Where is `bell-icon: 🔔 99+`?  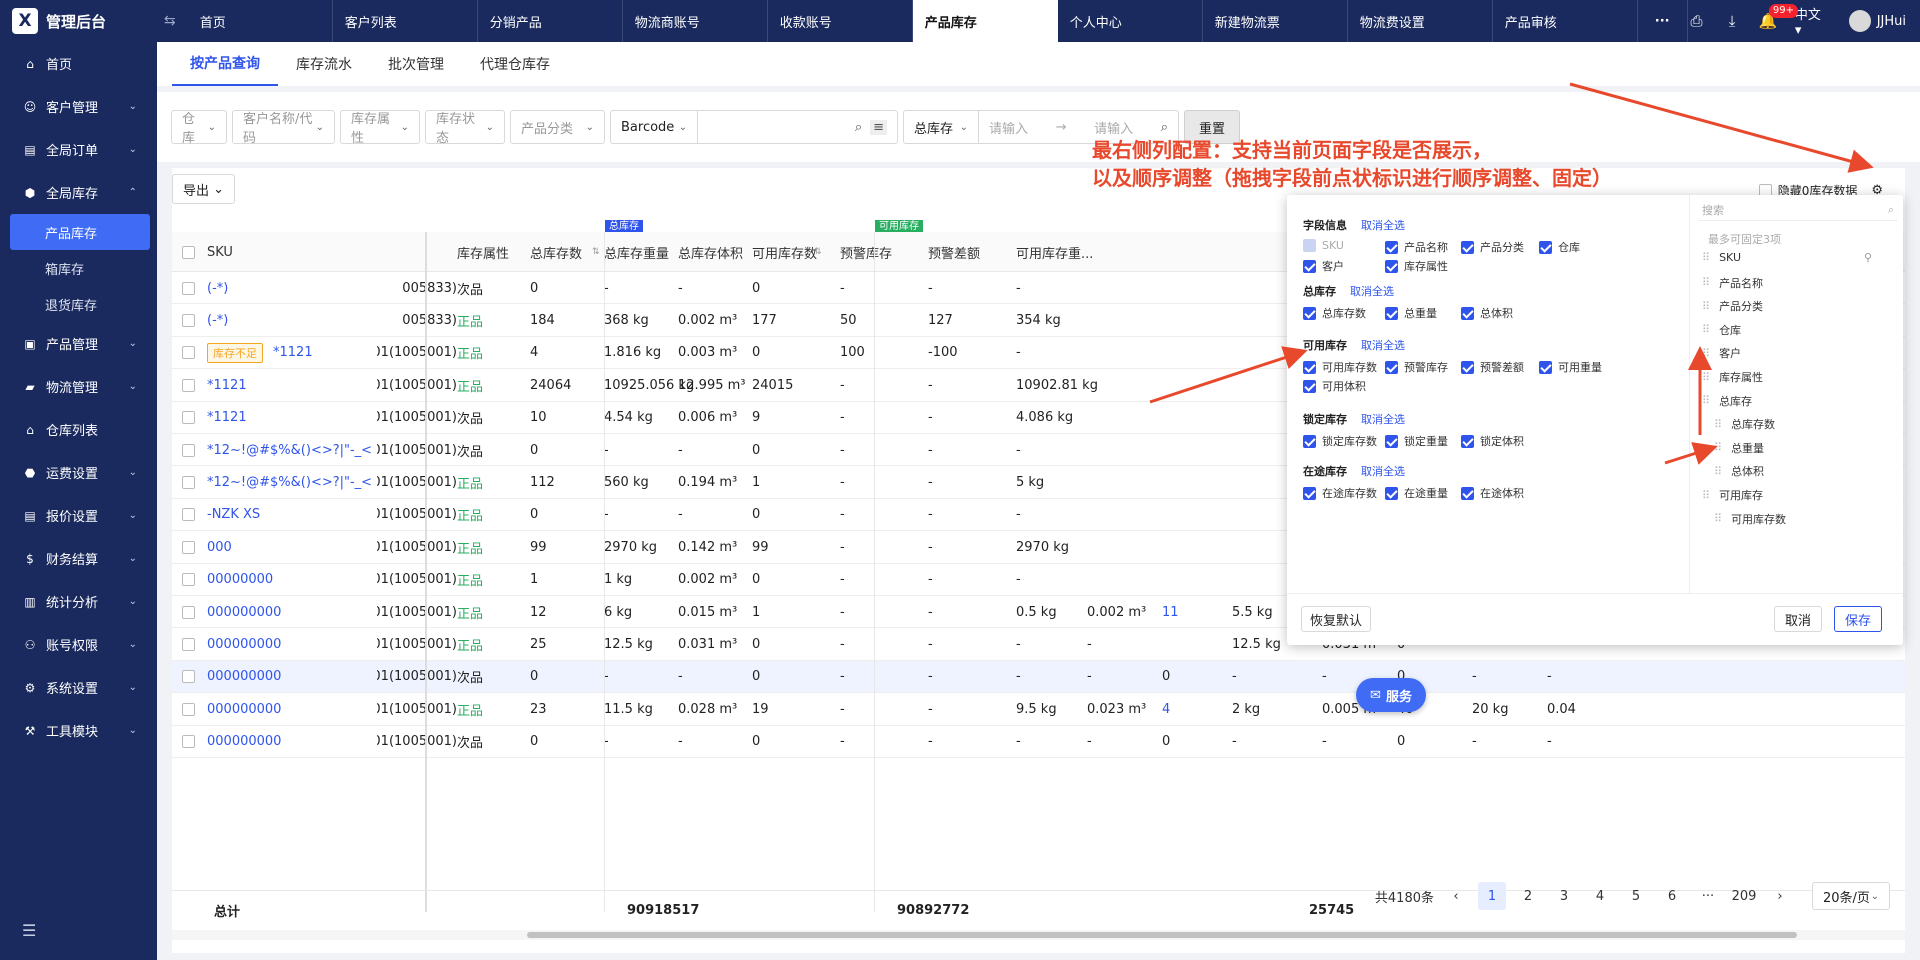 bell-icon: 🔔 99+ is located at coordinates (1778, 17).